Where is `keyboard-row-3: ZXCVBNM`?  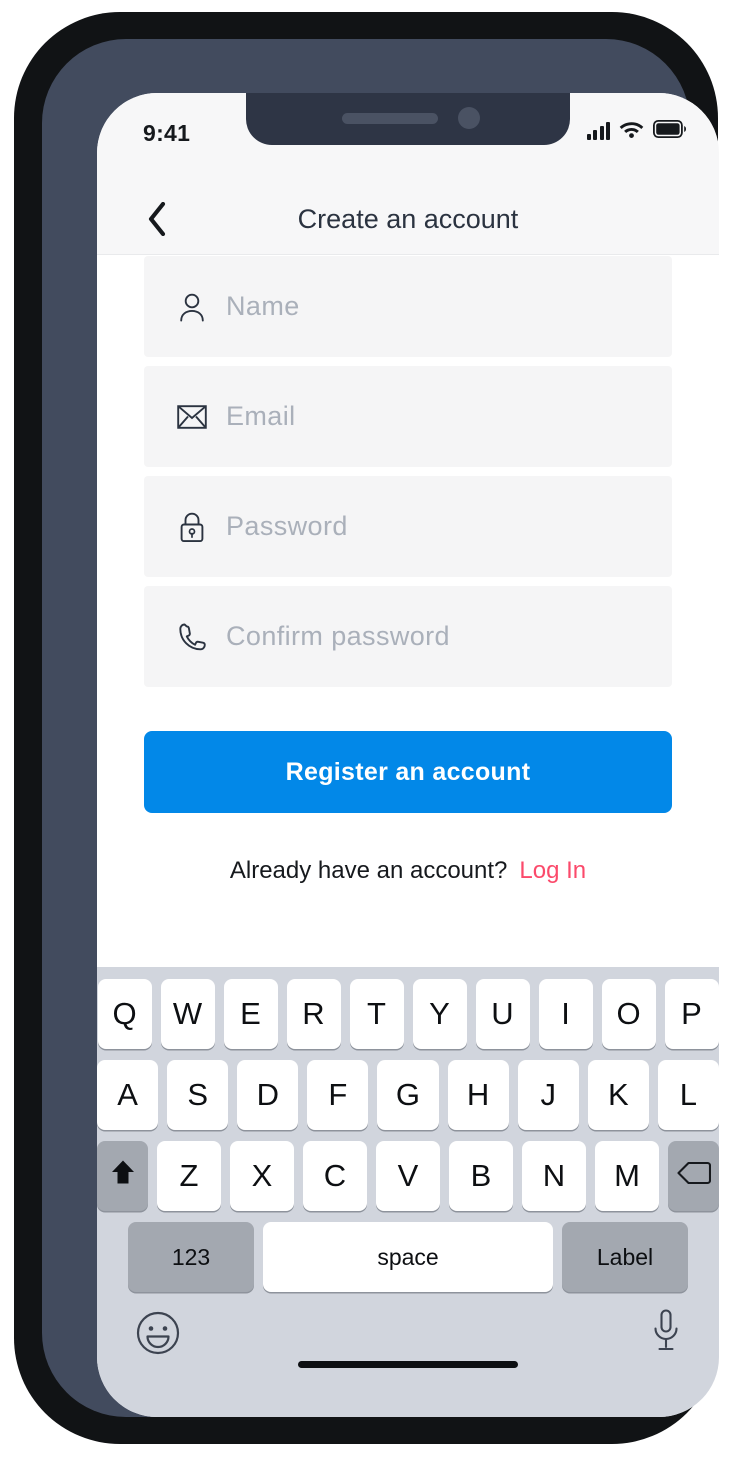
keyboard-row-3: ZXCVBNM is located at coordinates (408, 1170).